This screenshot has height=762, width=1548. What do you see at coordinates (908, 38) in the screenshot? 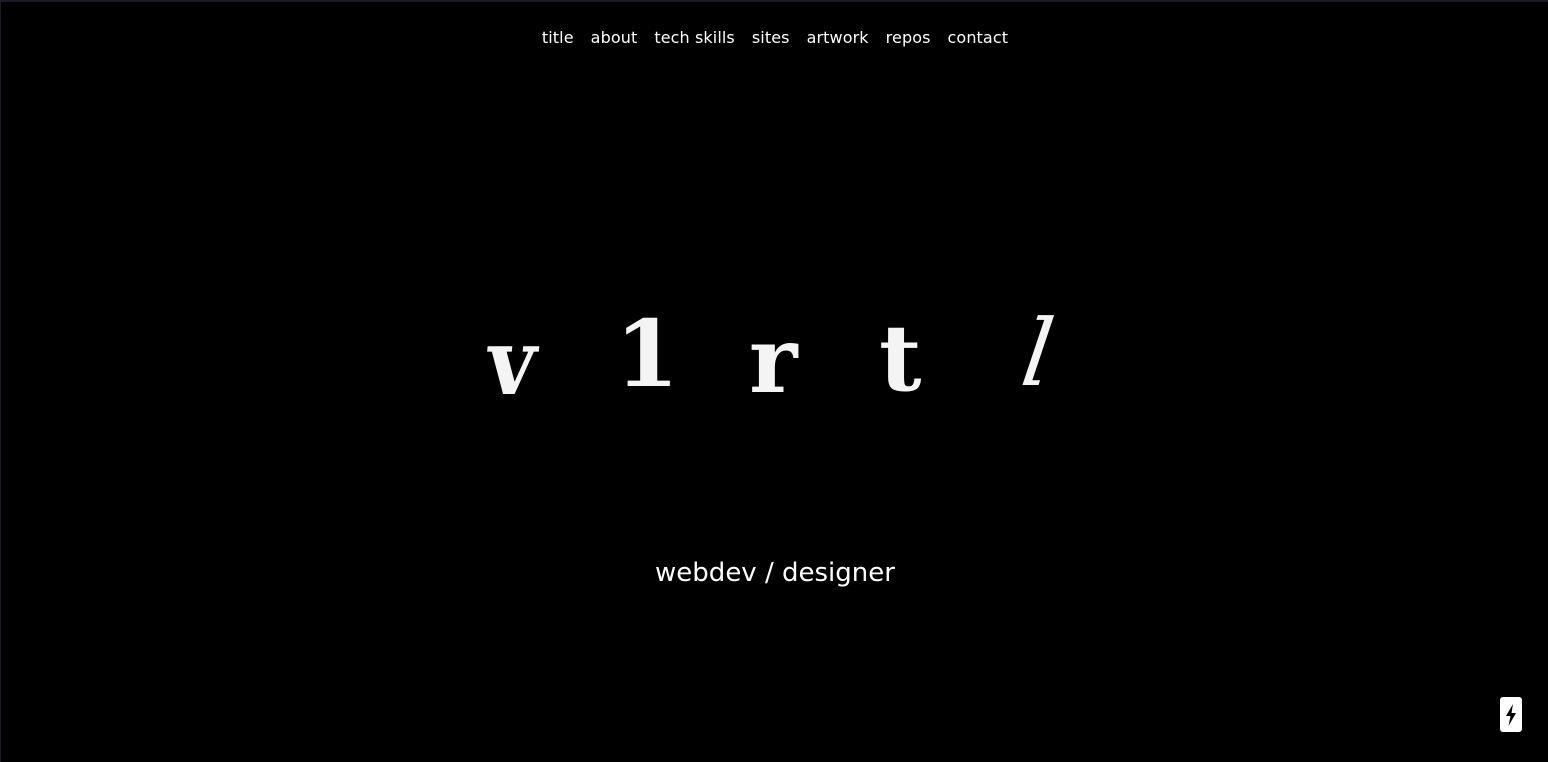
I see `nav-link-repos: repos` at bounding box center [908, 38].